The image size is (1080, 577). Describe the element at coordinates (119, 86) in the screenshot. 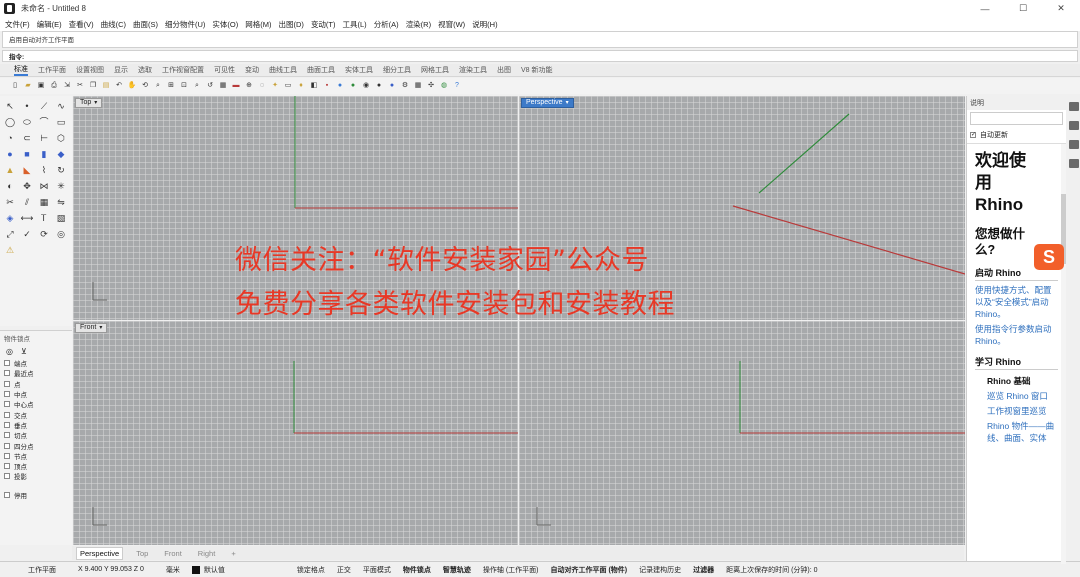

I see `undo-icon: ↶` at that location.